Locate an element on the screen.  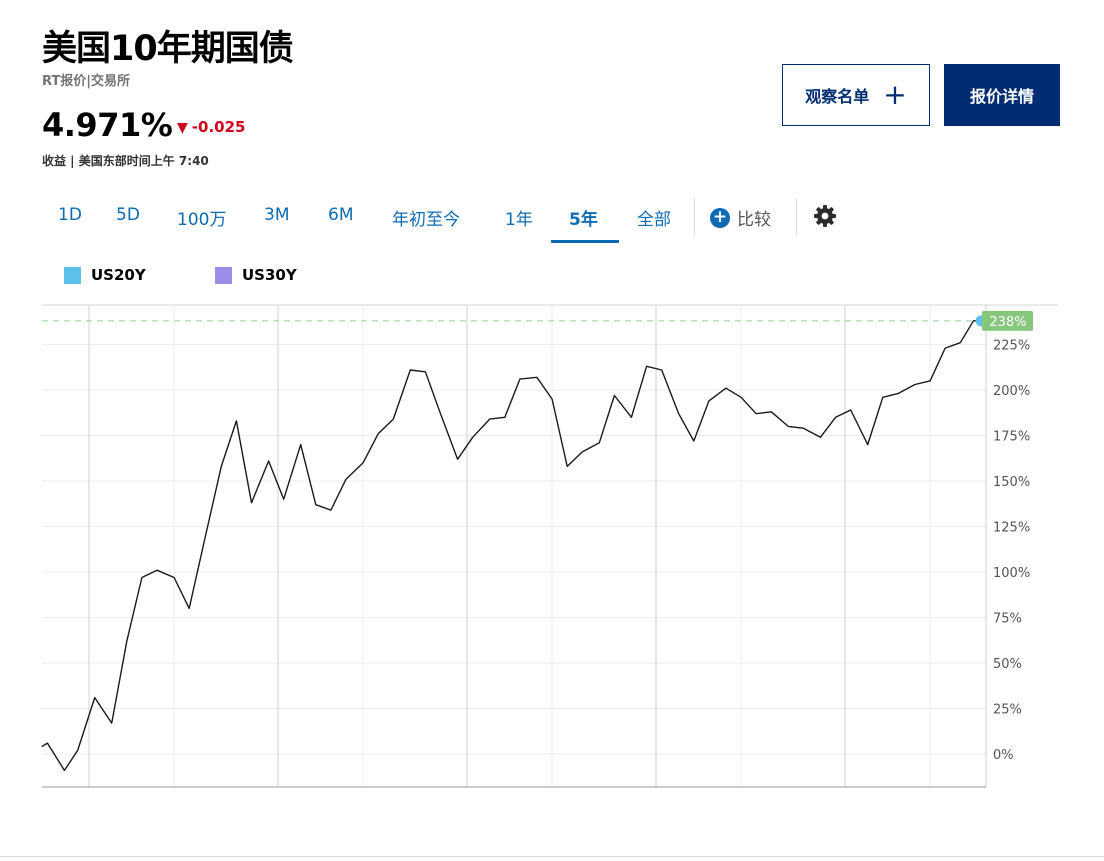
y-tick-label: 50% is located at coordinates (1007, 664).